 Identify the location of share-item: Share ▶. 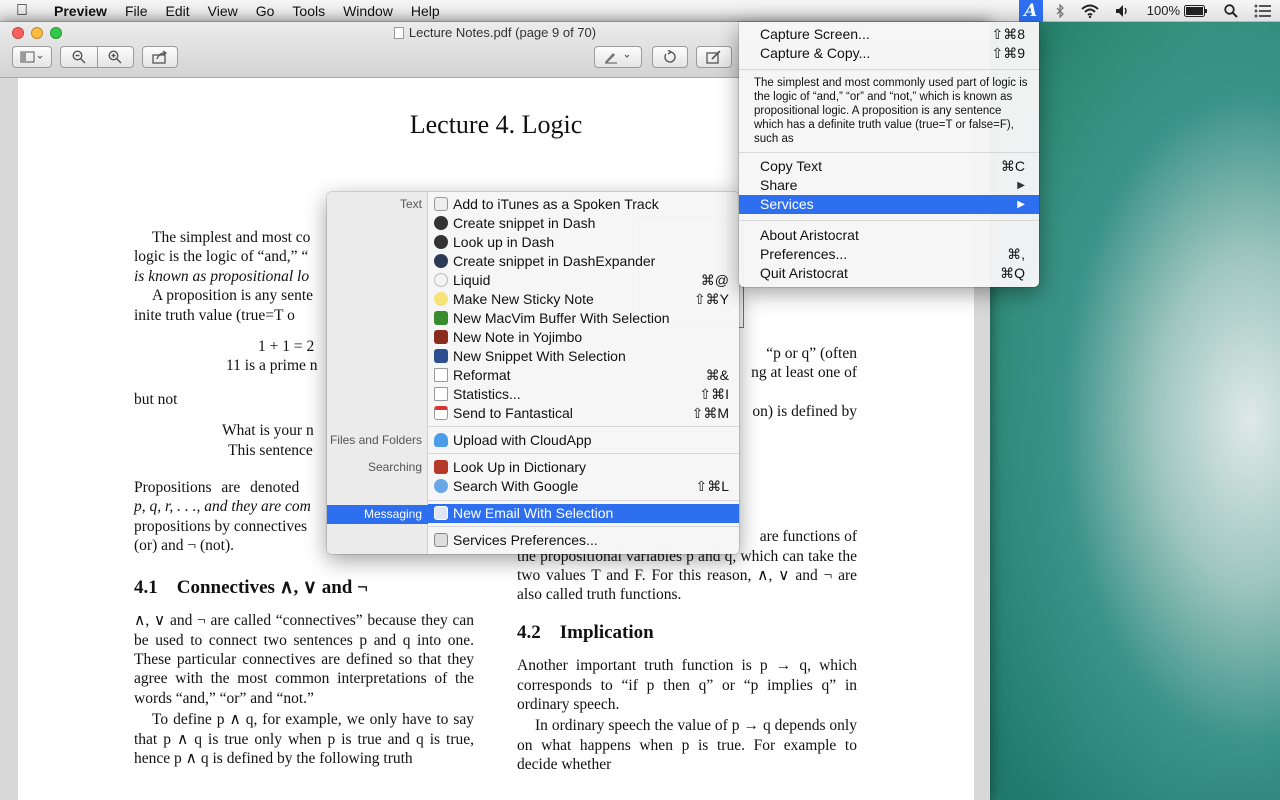
(889, 185).